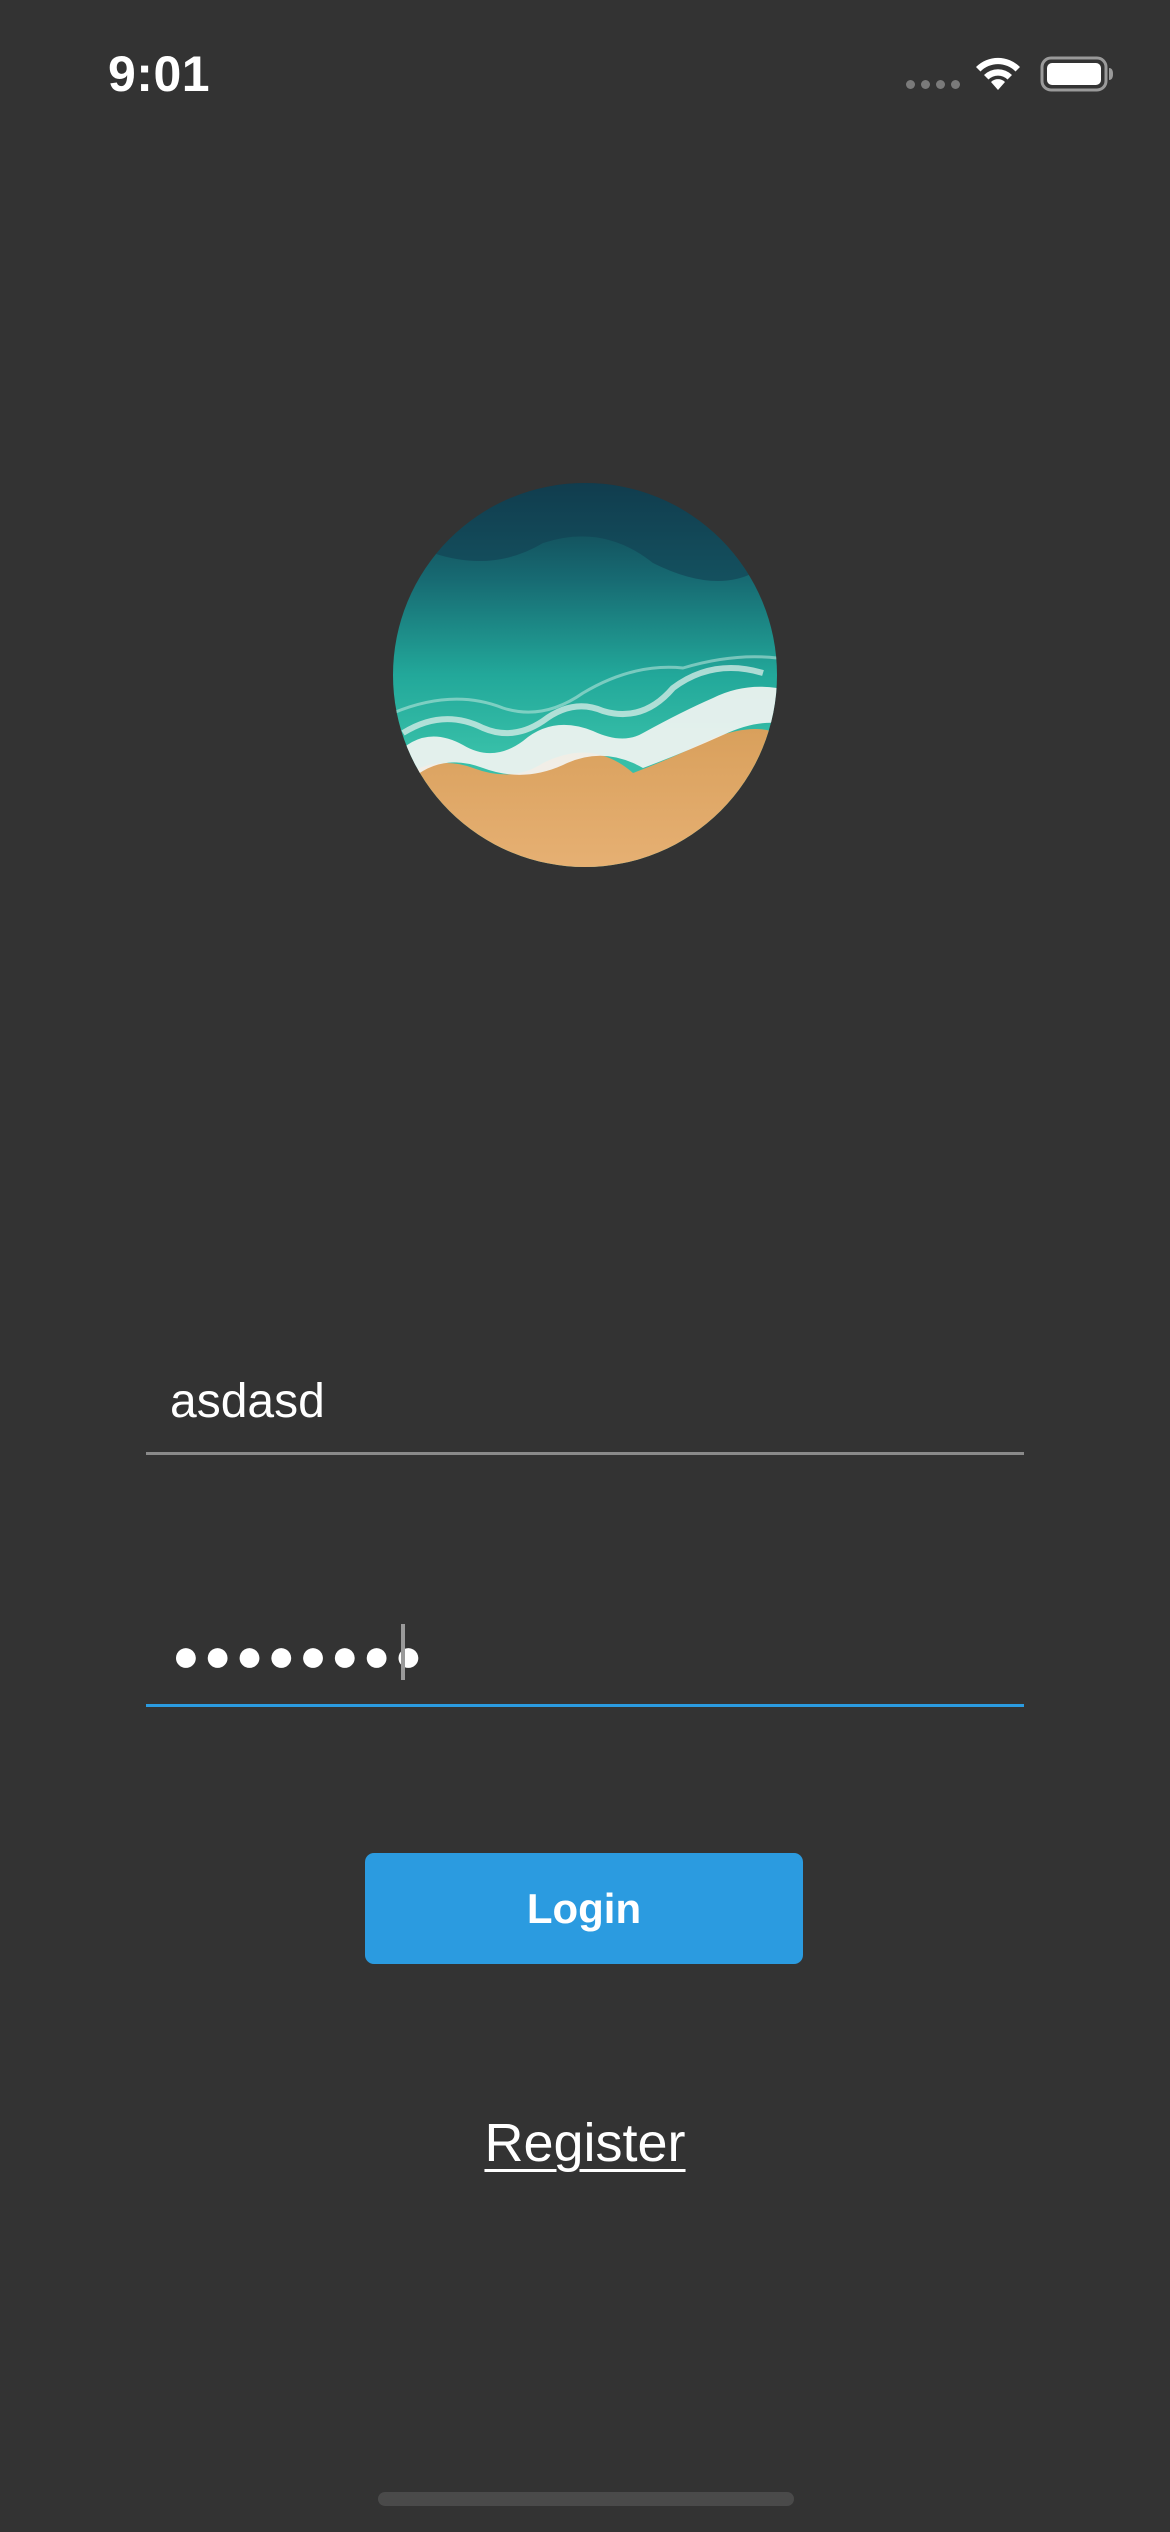 Image resolution: width=1170 pixels, height=2532 pixels. I want to click on status-time: 9:01, so click(159, 74).